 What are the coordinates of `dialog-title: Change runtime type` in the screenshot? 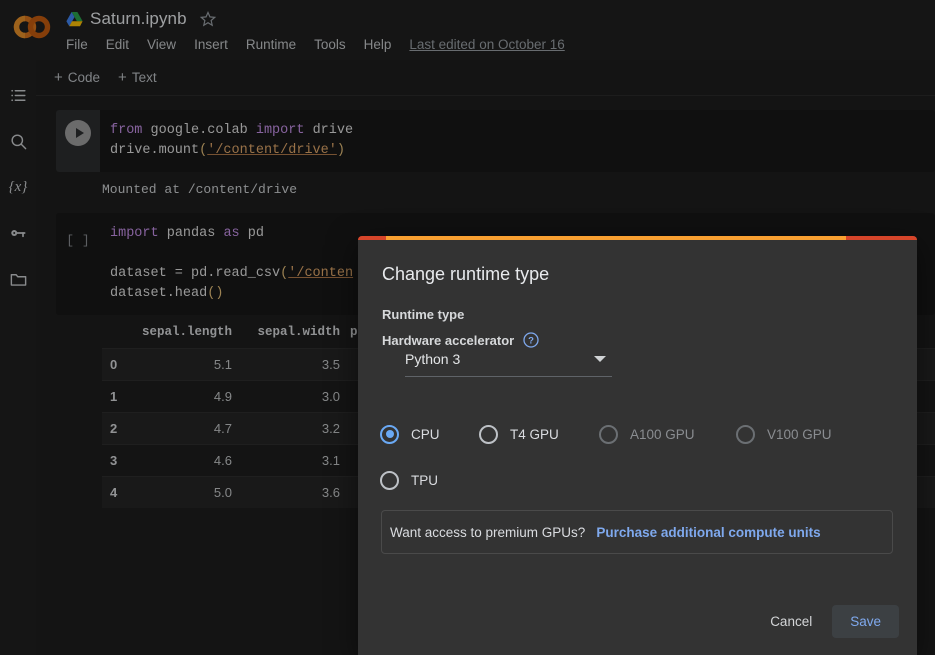 It's located at (466, 274).